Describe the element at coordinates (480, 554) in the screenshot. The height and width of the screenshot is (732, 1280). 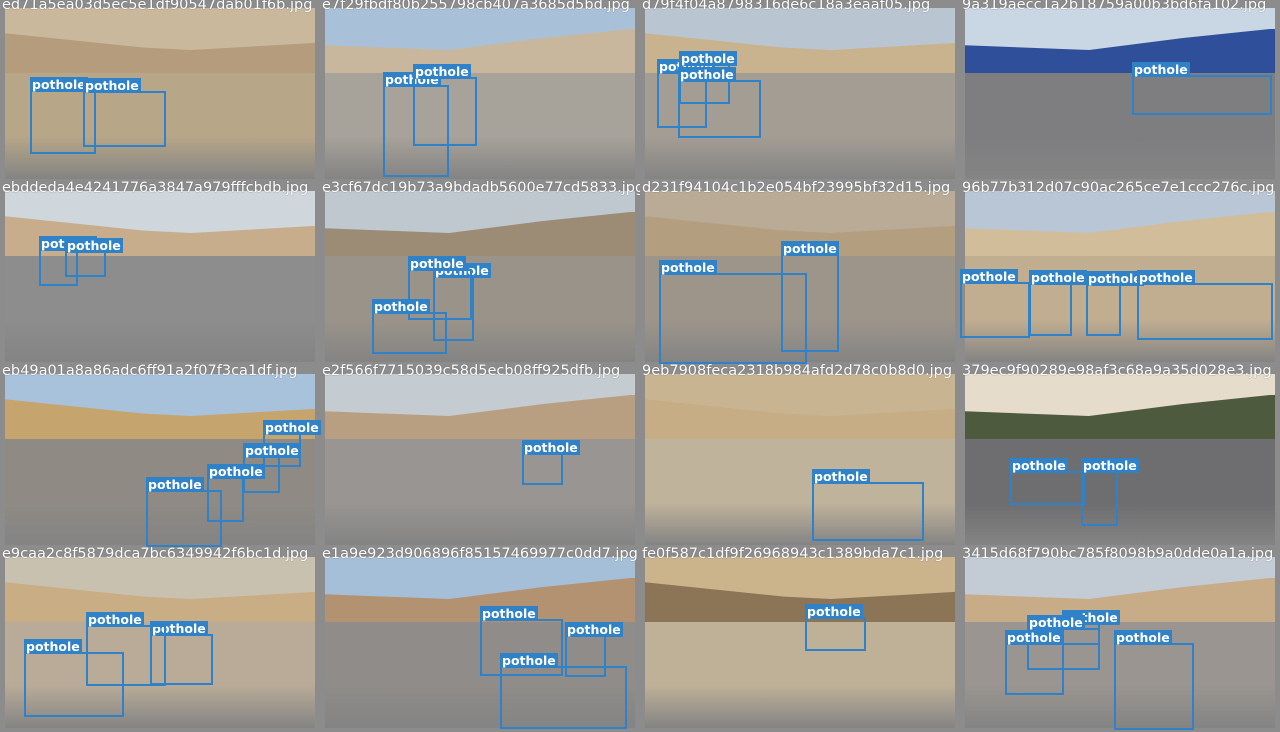
I see `image-filename: e1a9e923d906896f85157469977c0dd7.jpg` at that location.